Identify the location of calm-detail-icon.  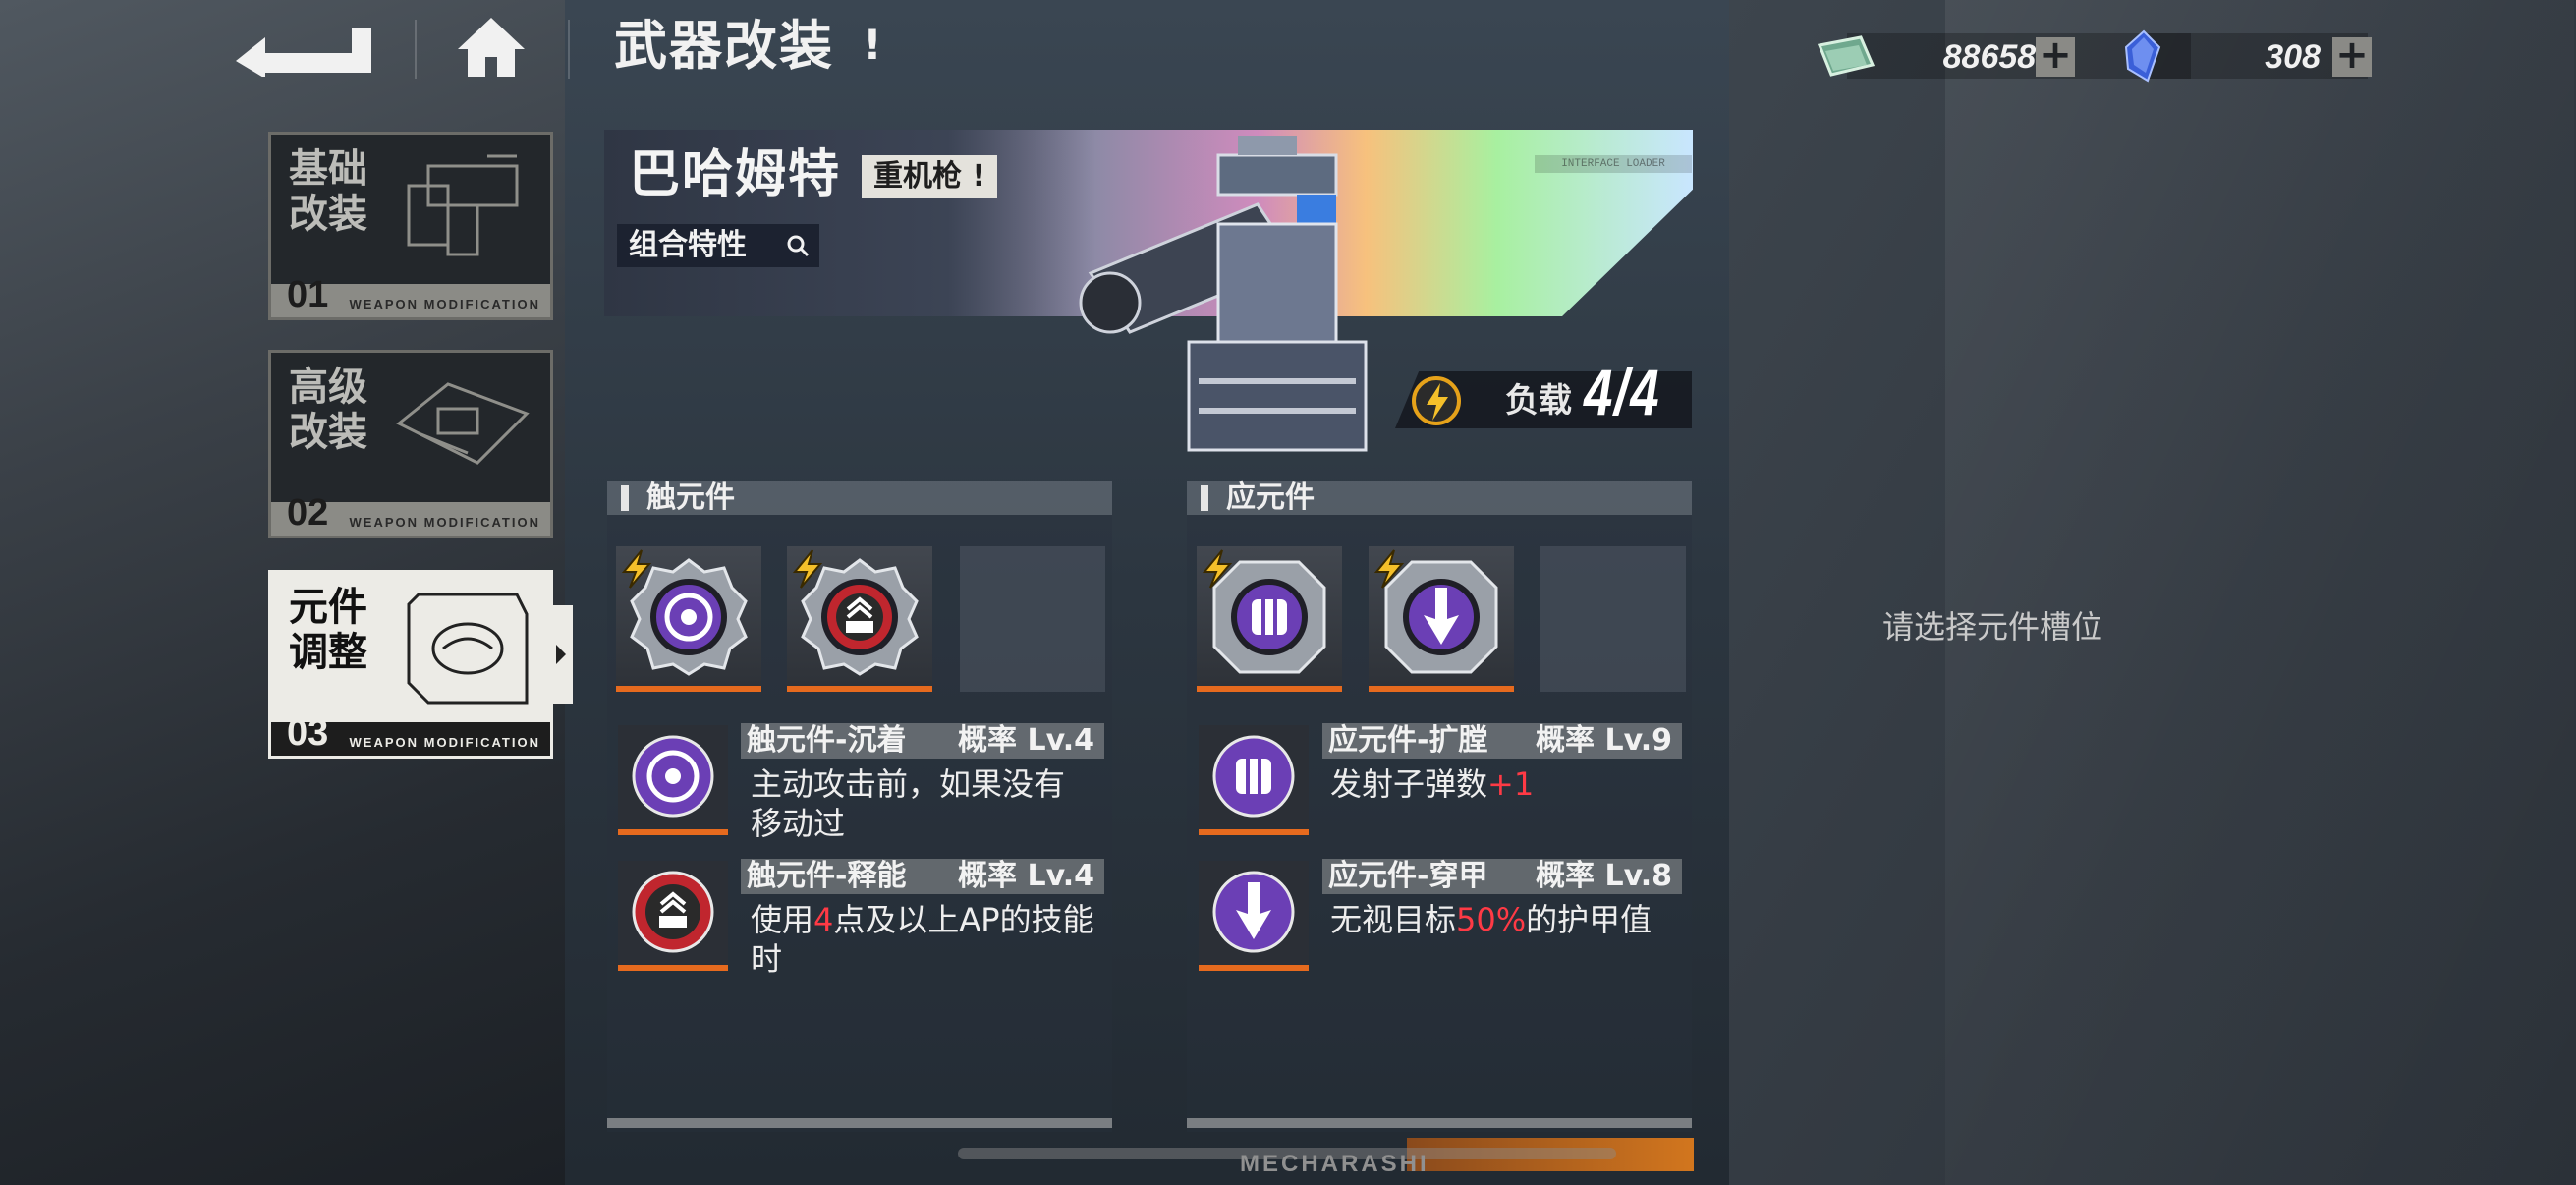
(673, 780).